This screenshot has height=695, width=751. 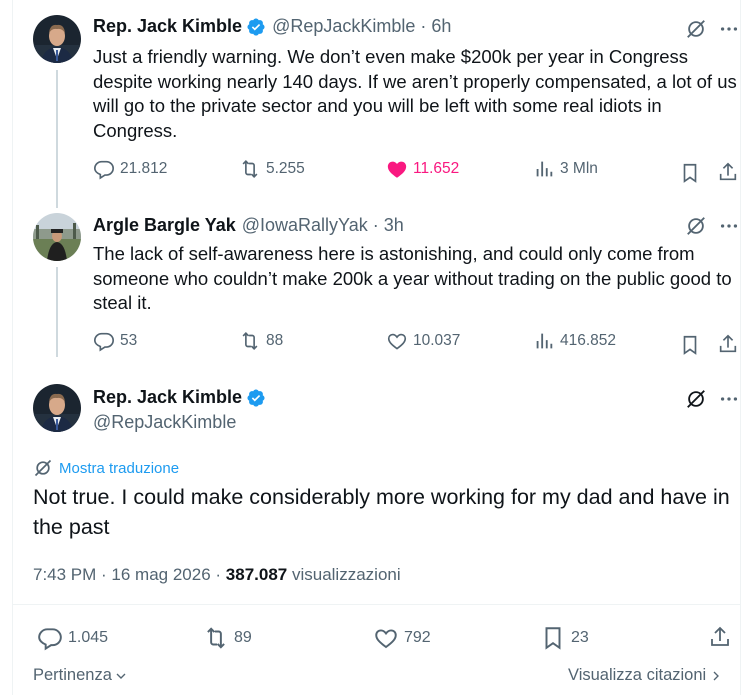 I want to click on heart-filled-icon, so click(x=397, y=169).